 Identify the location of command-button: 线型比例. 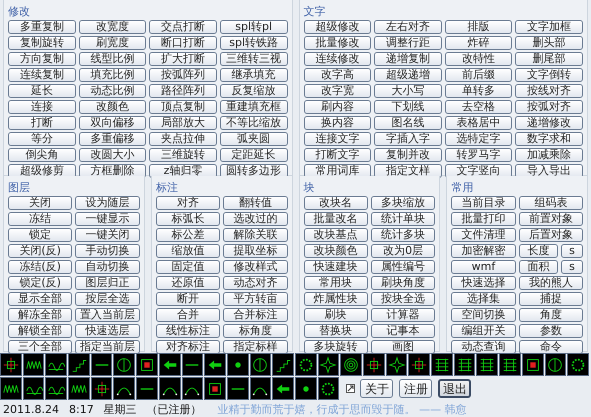
(112, 59).